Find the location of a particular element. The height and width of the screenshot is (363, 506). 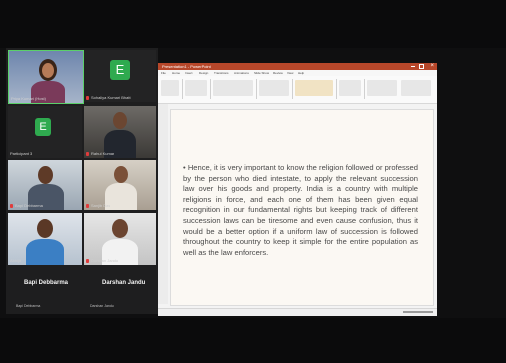

participant-tile: Sanjib Das is located at coordinates (120, 185).